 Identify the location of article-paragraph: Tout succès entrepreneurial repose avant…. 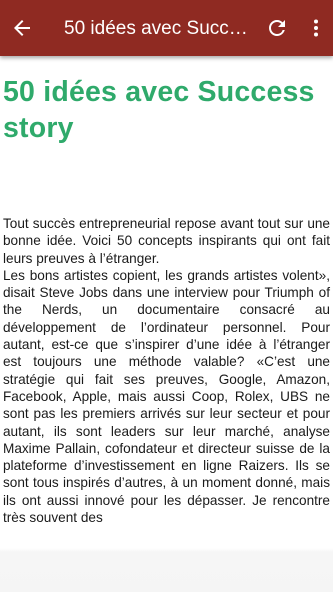
(166, 241).